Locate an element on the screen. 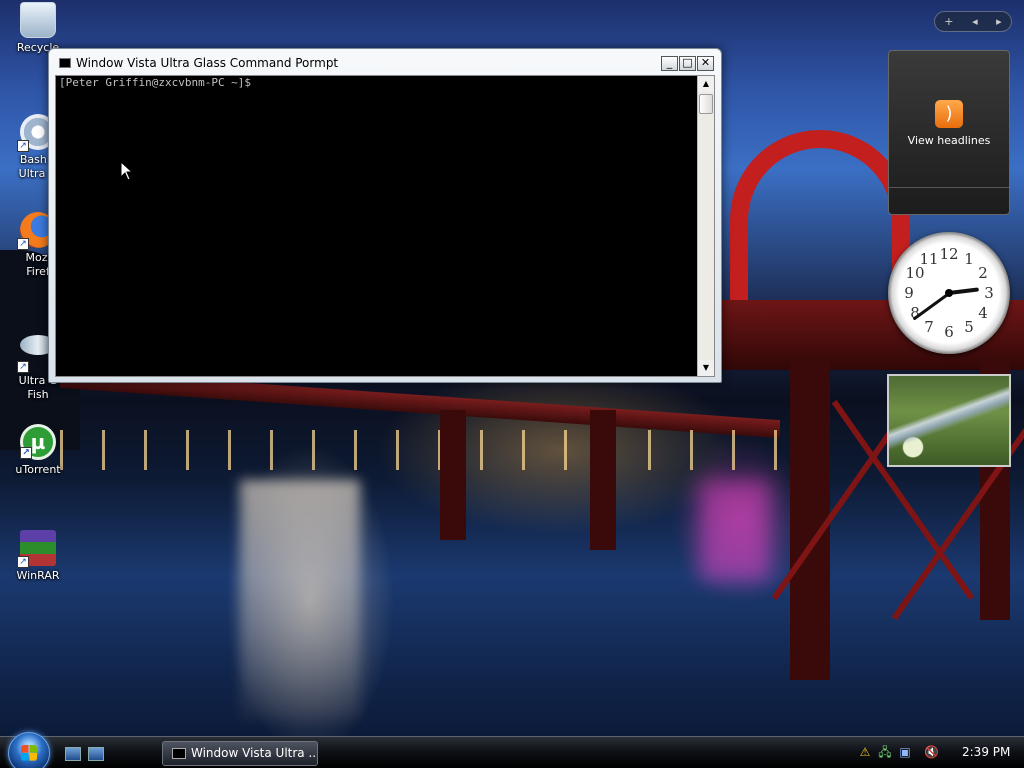 The height and width of the screenshot is (768, 1024). scroll-up-button: ▲ is located at coordinates (706, 84).